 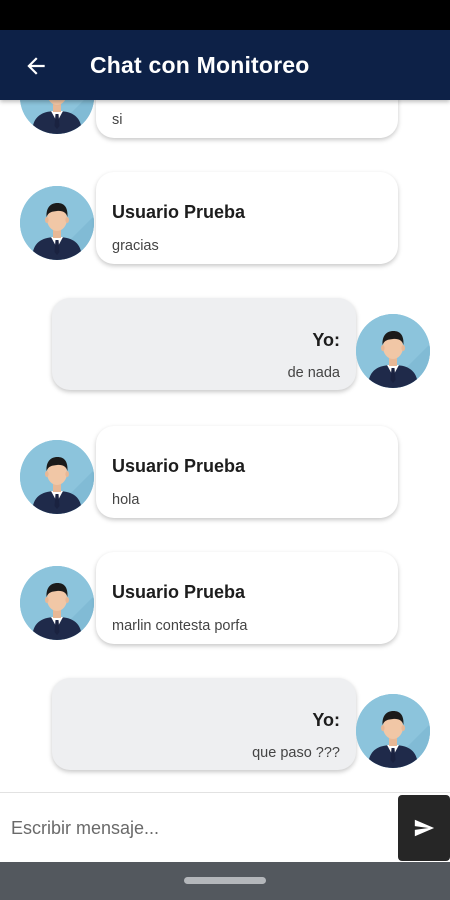 What do you see at coordinates (247, 218) in the screenshot?
I see `message-bubble: Usuario Prueba gracias` at bounding box center [247, 218].